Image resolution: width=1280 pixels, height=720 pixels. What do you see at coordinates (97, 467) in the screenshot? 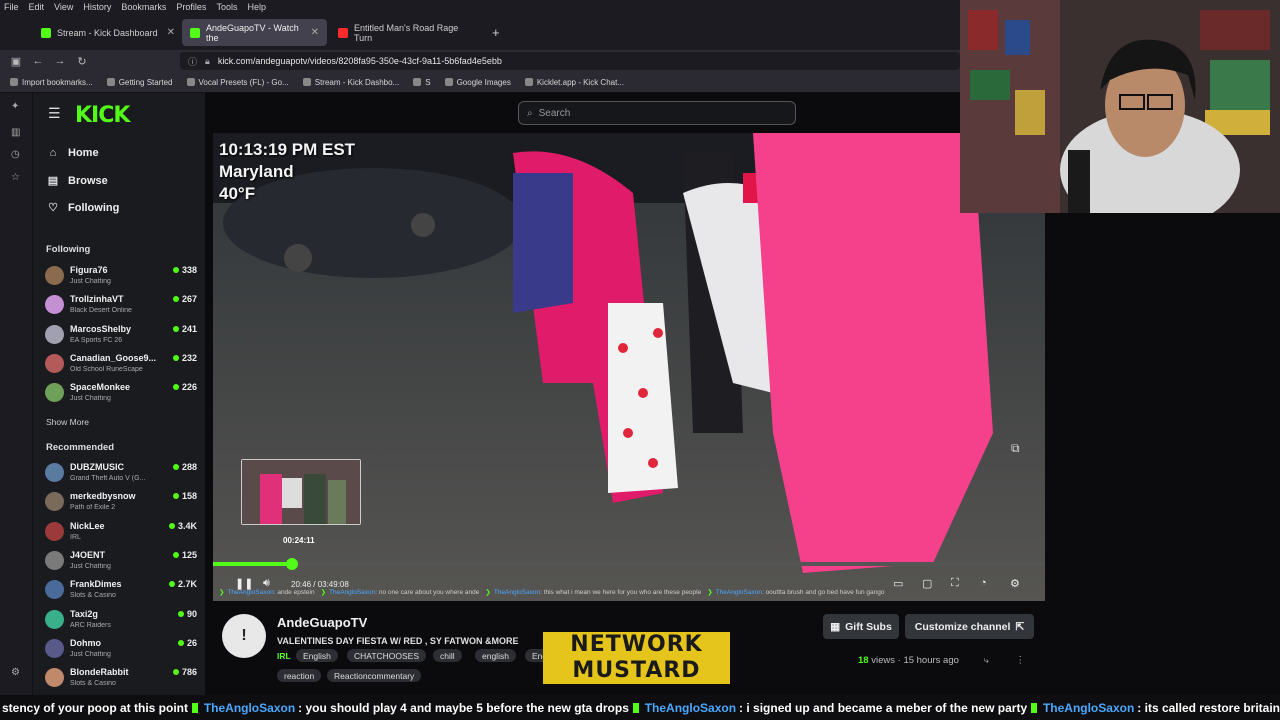
I see `channel-name: DUBZMUSIC` at bounding box center [97, 467].